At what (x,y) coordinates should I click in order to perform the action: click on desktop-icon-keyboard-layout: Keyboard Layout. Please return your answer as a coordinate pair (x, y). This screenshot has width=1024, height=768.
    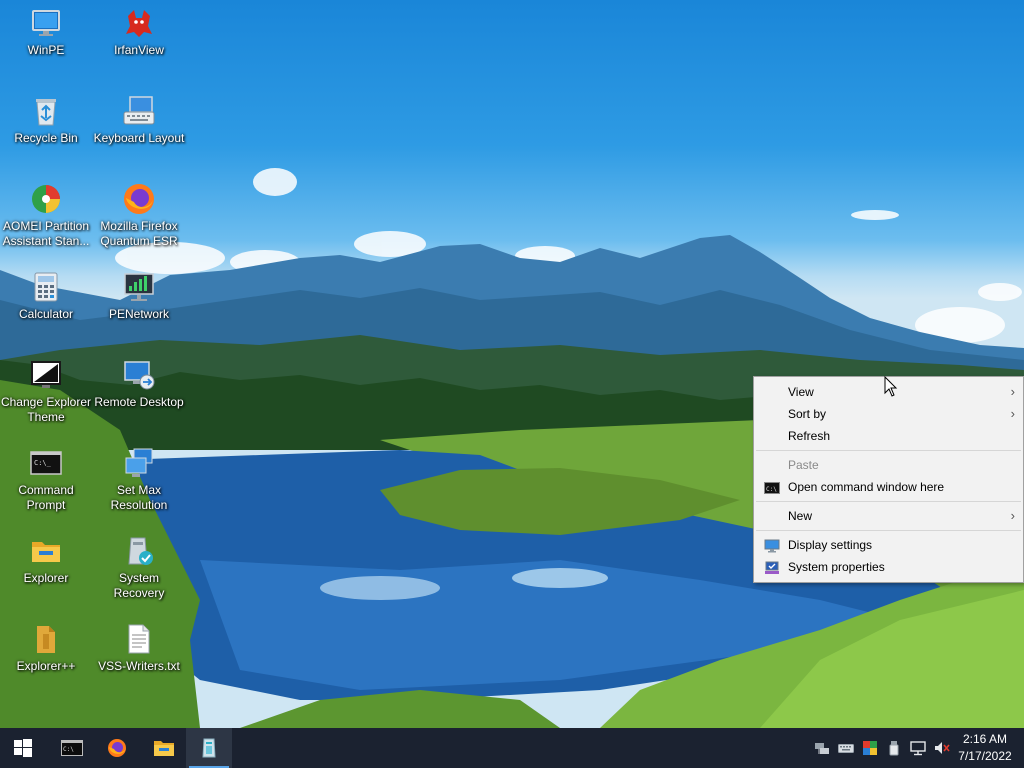
    Looking at the image, I should click on (139, 120).